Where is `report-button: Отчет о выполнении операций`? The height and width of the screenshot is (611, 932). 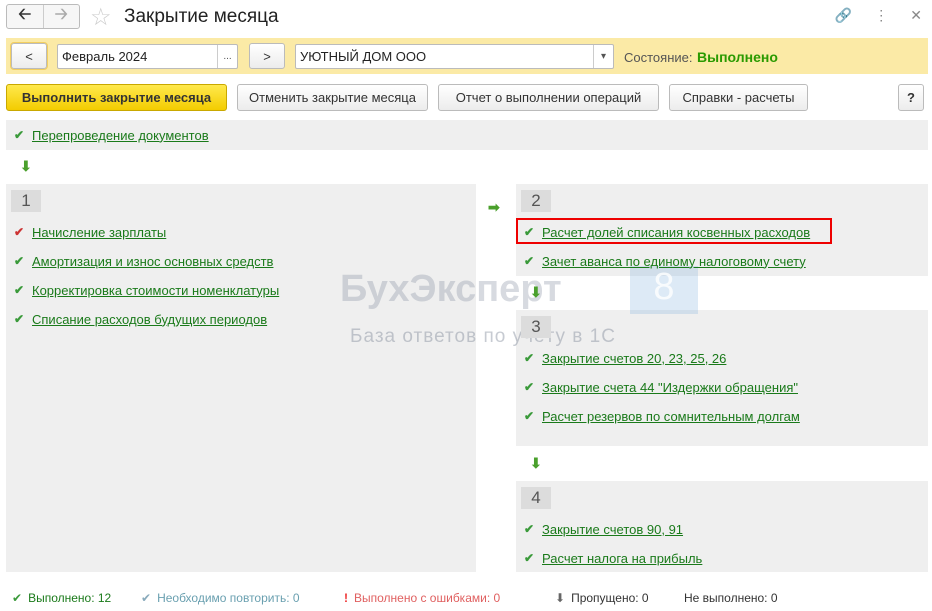 report-button: Отчет о выполнении операций is located at coordinates (548, 97).